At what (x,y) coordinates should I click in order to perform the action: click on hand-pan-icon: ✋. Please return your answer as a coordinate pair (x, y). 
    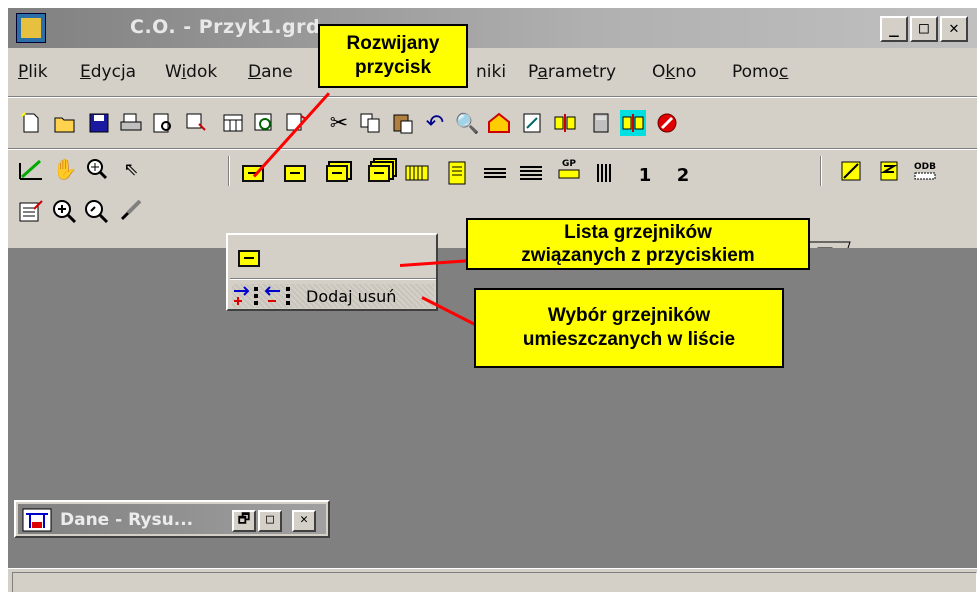
    Looking at the image, I should click on (65, 169).